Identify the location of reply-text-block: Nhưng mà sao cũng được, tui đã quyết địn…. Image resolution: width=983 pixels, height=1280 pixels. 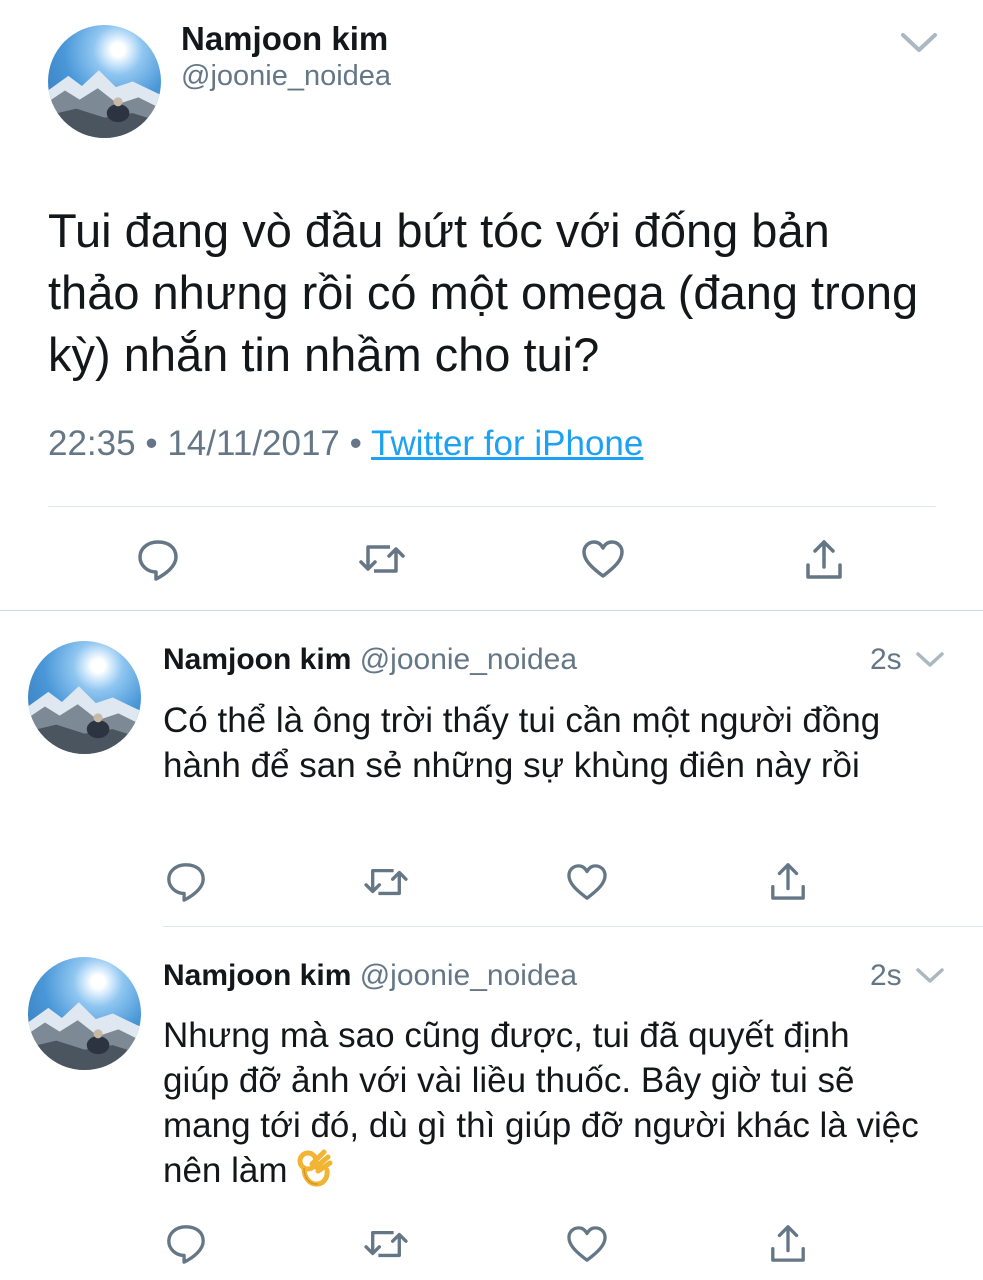
(543, 1103).